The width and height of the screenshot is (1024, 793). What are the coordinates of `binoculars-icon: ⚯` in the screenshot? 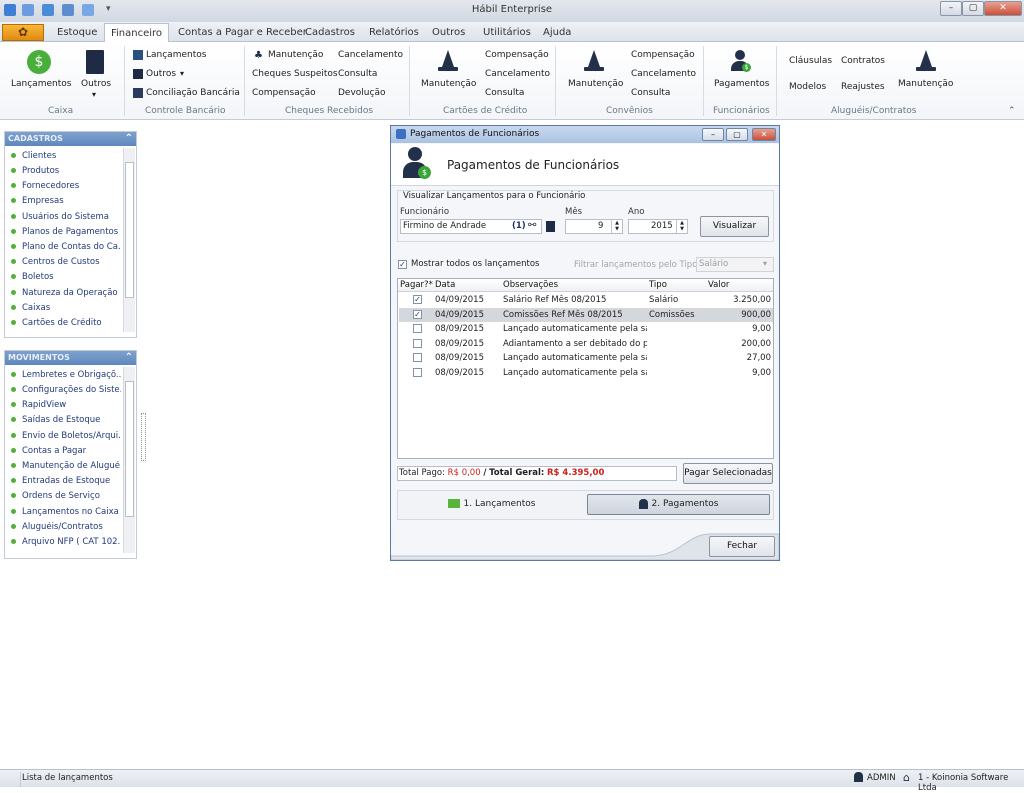 It's located at (532, 225).